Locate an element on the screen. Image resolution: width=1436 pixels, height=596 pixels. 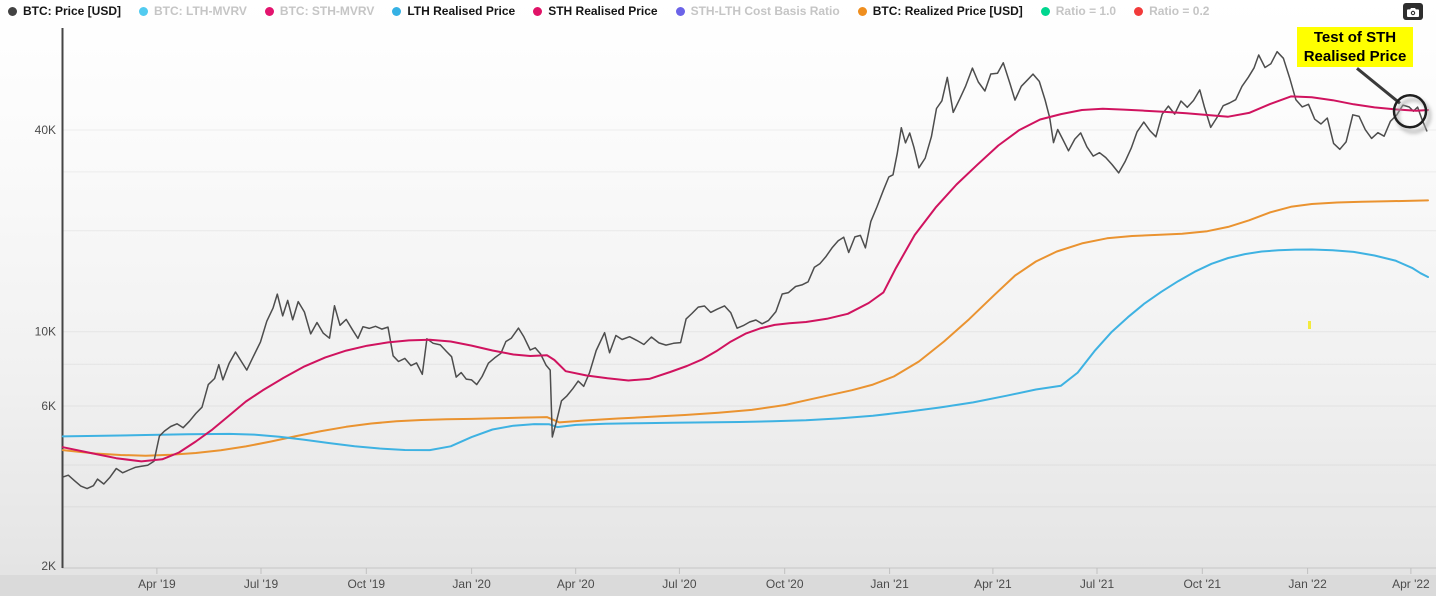
x-axis-label: Apr '20 is located at coordinates (576, 584).